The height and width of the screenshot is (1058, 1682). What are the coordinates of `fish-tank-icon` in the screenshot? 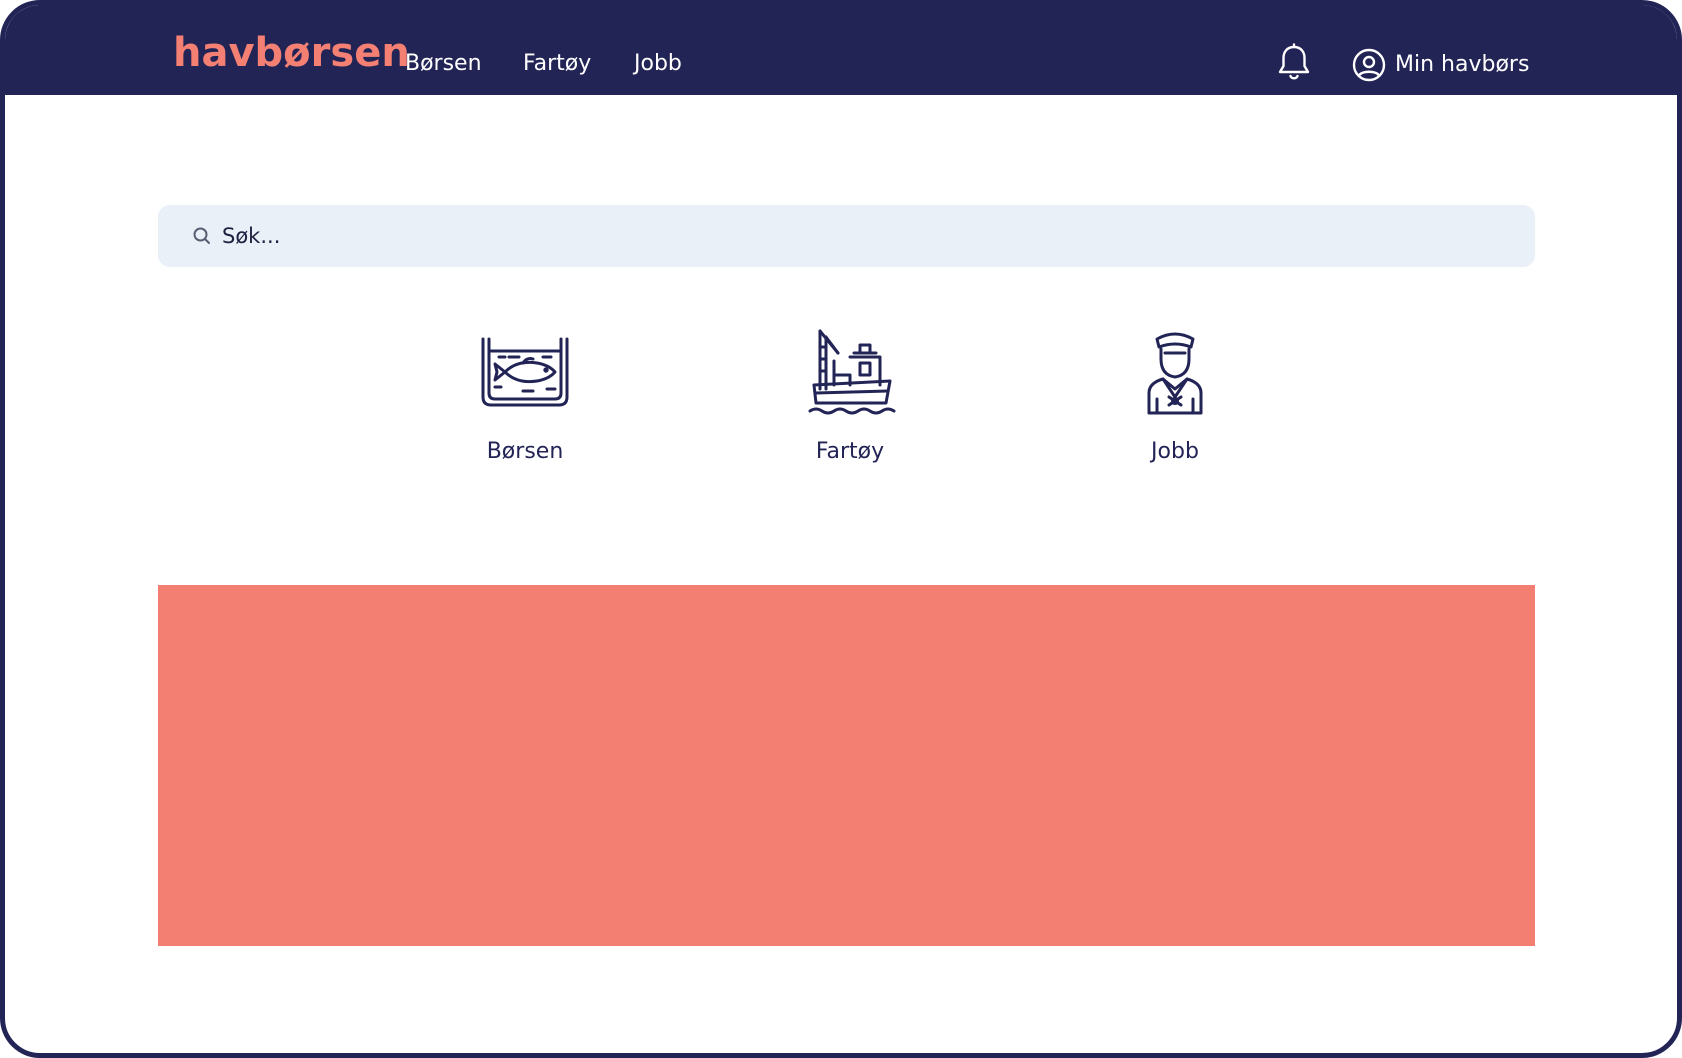 It's located at (525, 372).